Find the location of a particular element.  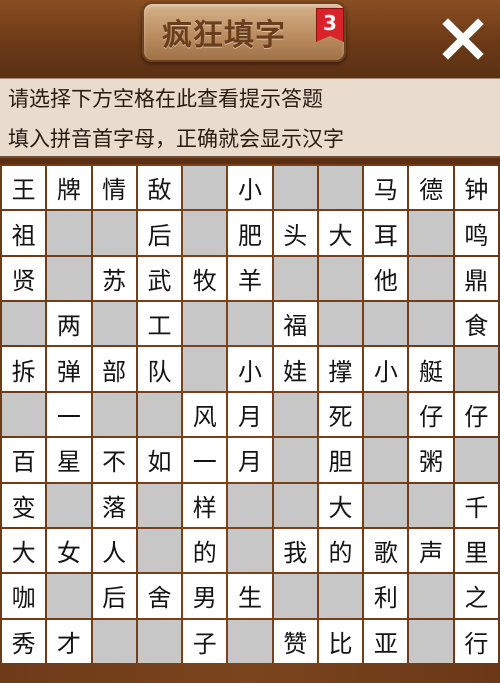

grid-cell: 咖 is located at coordinates (24, 596).